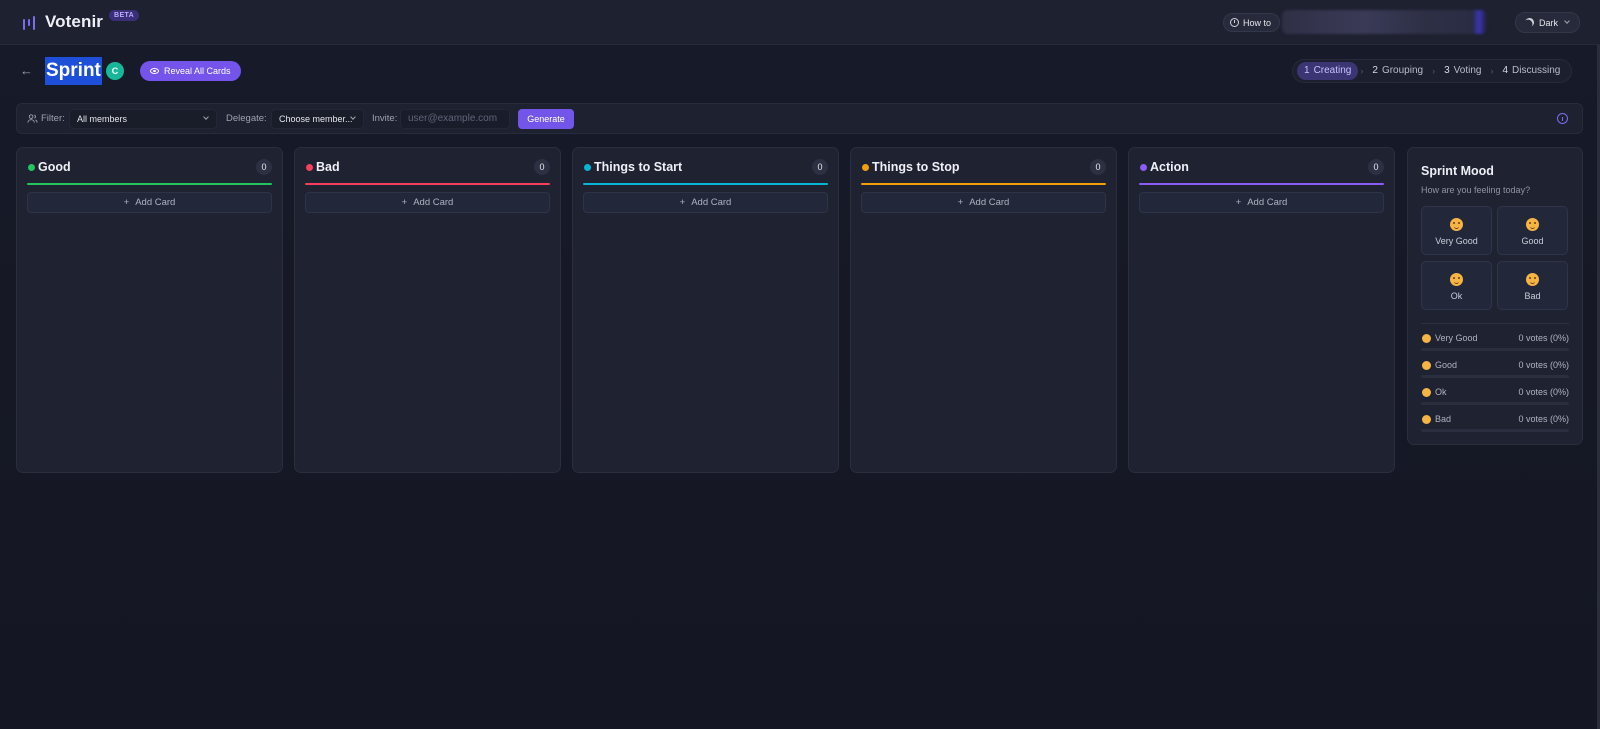 The width and height of the screenshot is (1600, 729). I want to click on step-discussing: 4 Discussing, so click(1531, 71).